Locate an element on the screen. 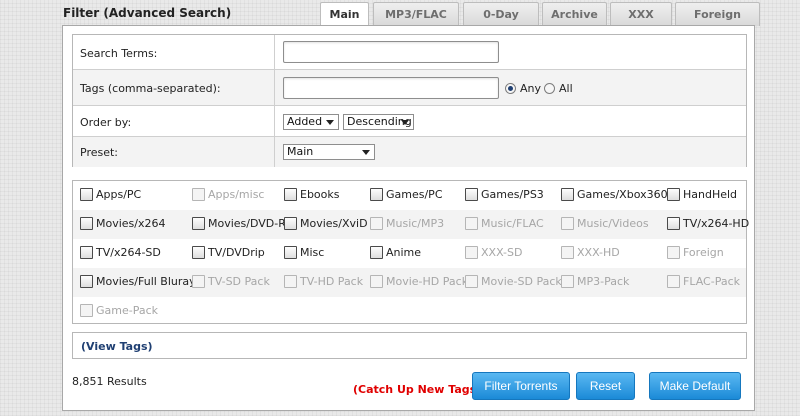  category-label: TV-HD Pack is located at coordinates (332, 281).